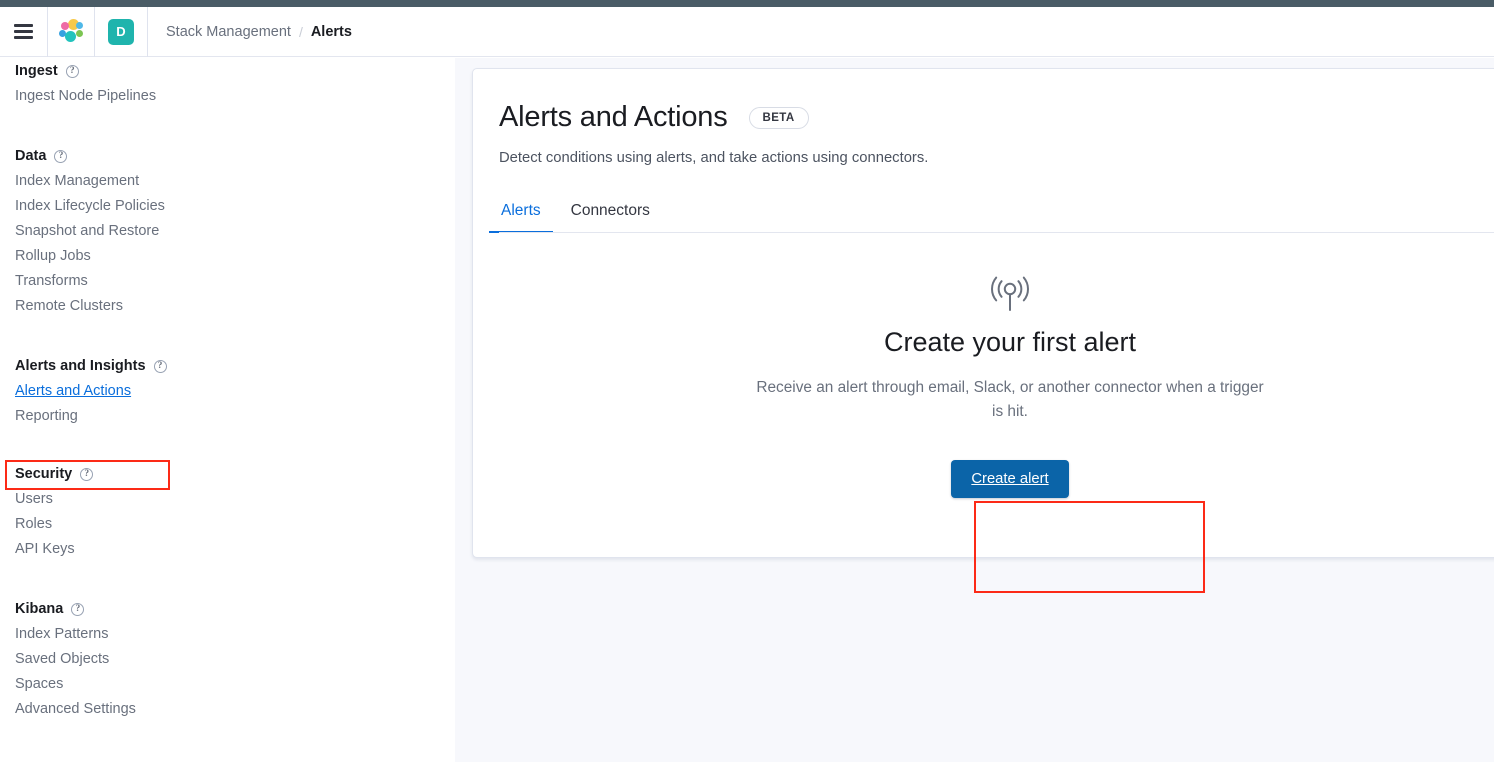 Image resolution: width=1494 pixels, height=762 pixels. I want to click on avatar-initial: D, so click(121, 31).